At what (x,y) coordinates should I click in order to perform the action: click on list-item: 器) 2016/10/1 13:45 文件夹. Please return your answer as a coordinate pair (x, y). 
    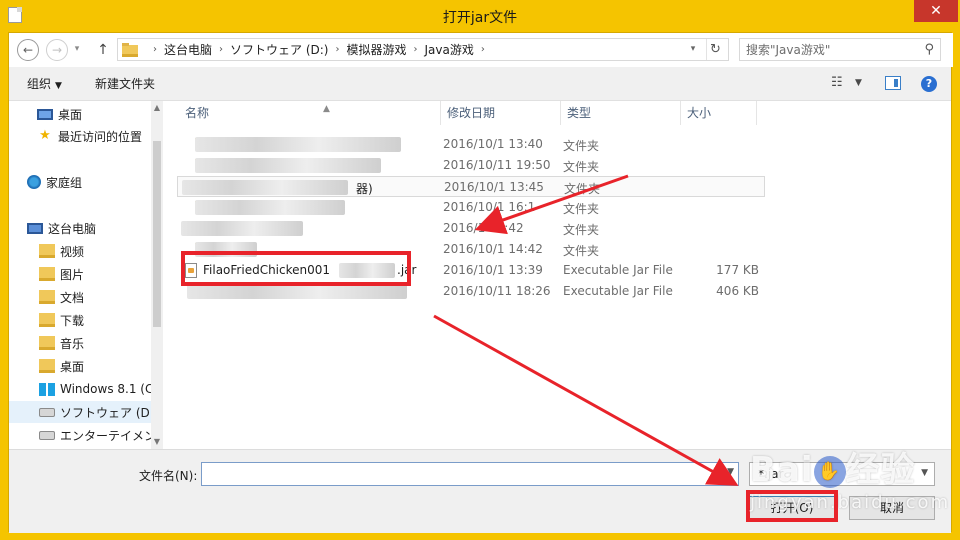
    Looking at the image, I should click on (471, 186).